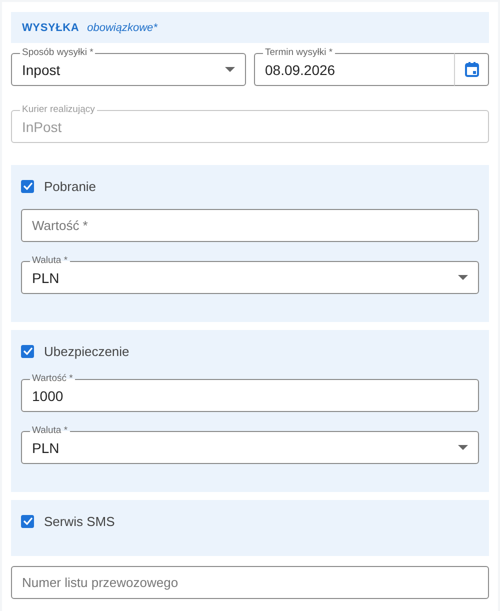  What do you see at coordinates (250, 225) in the screenshot?
I see `input-field: Wartość *` at bounding box center [250, 225].